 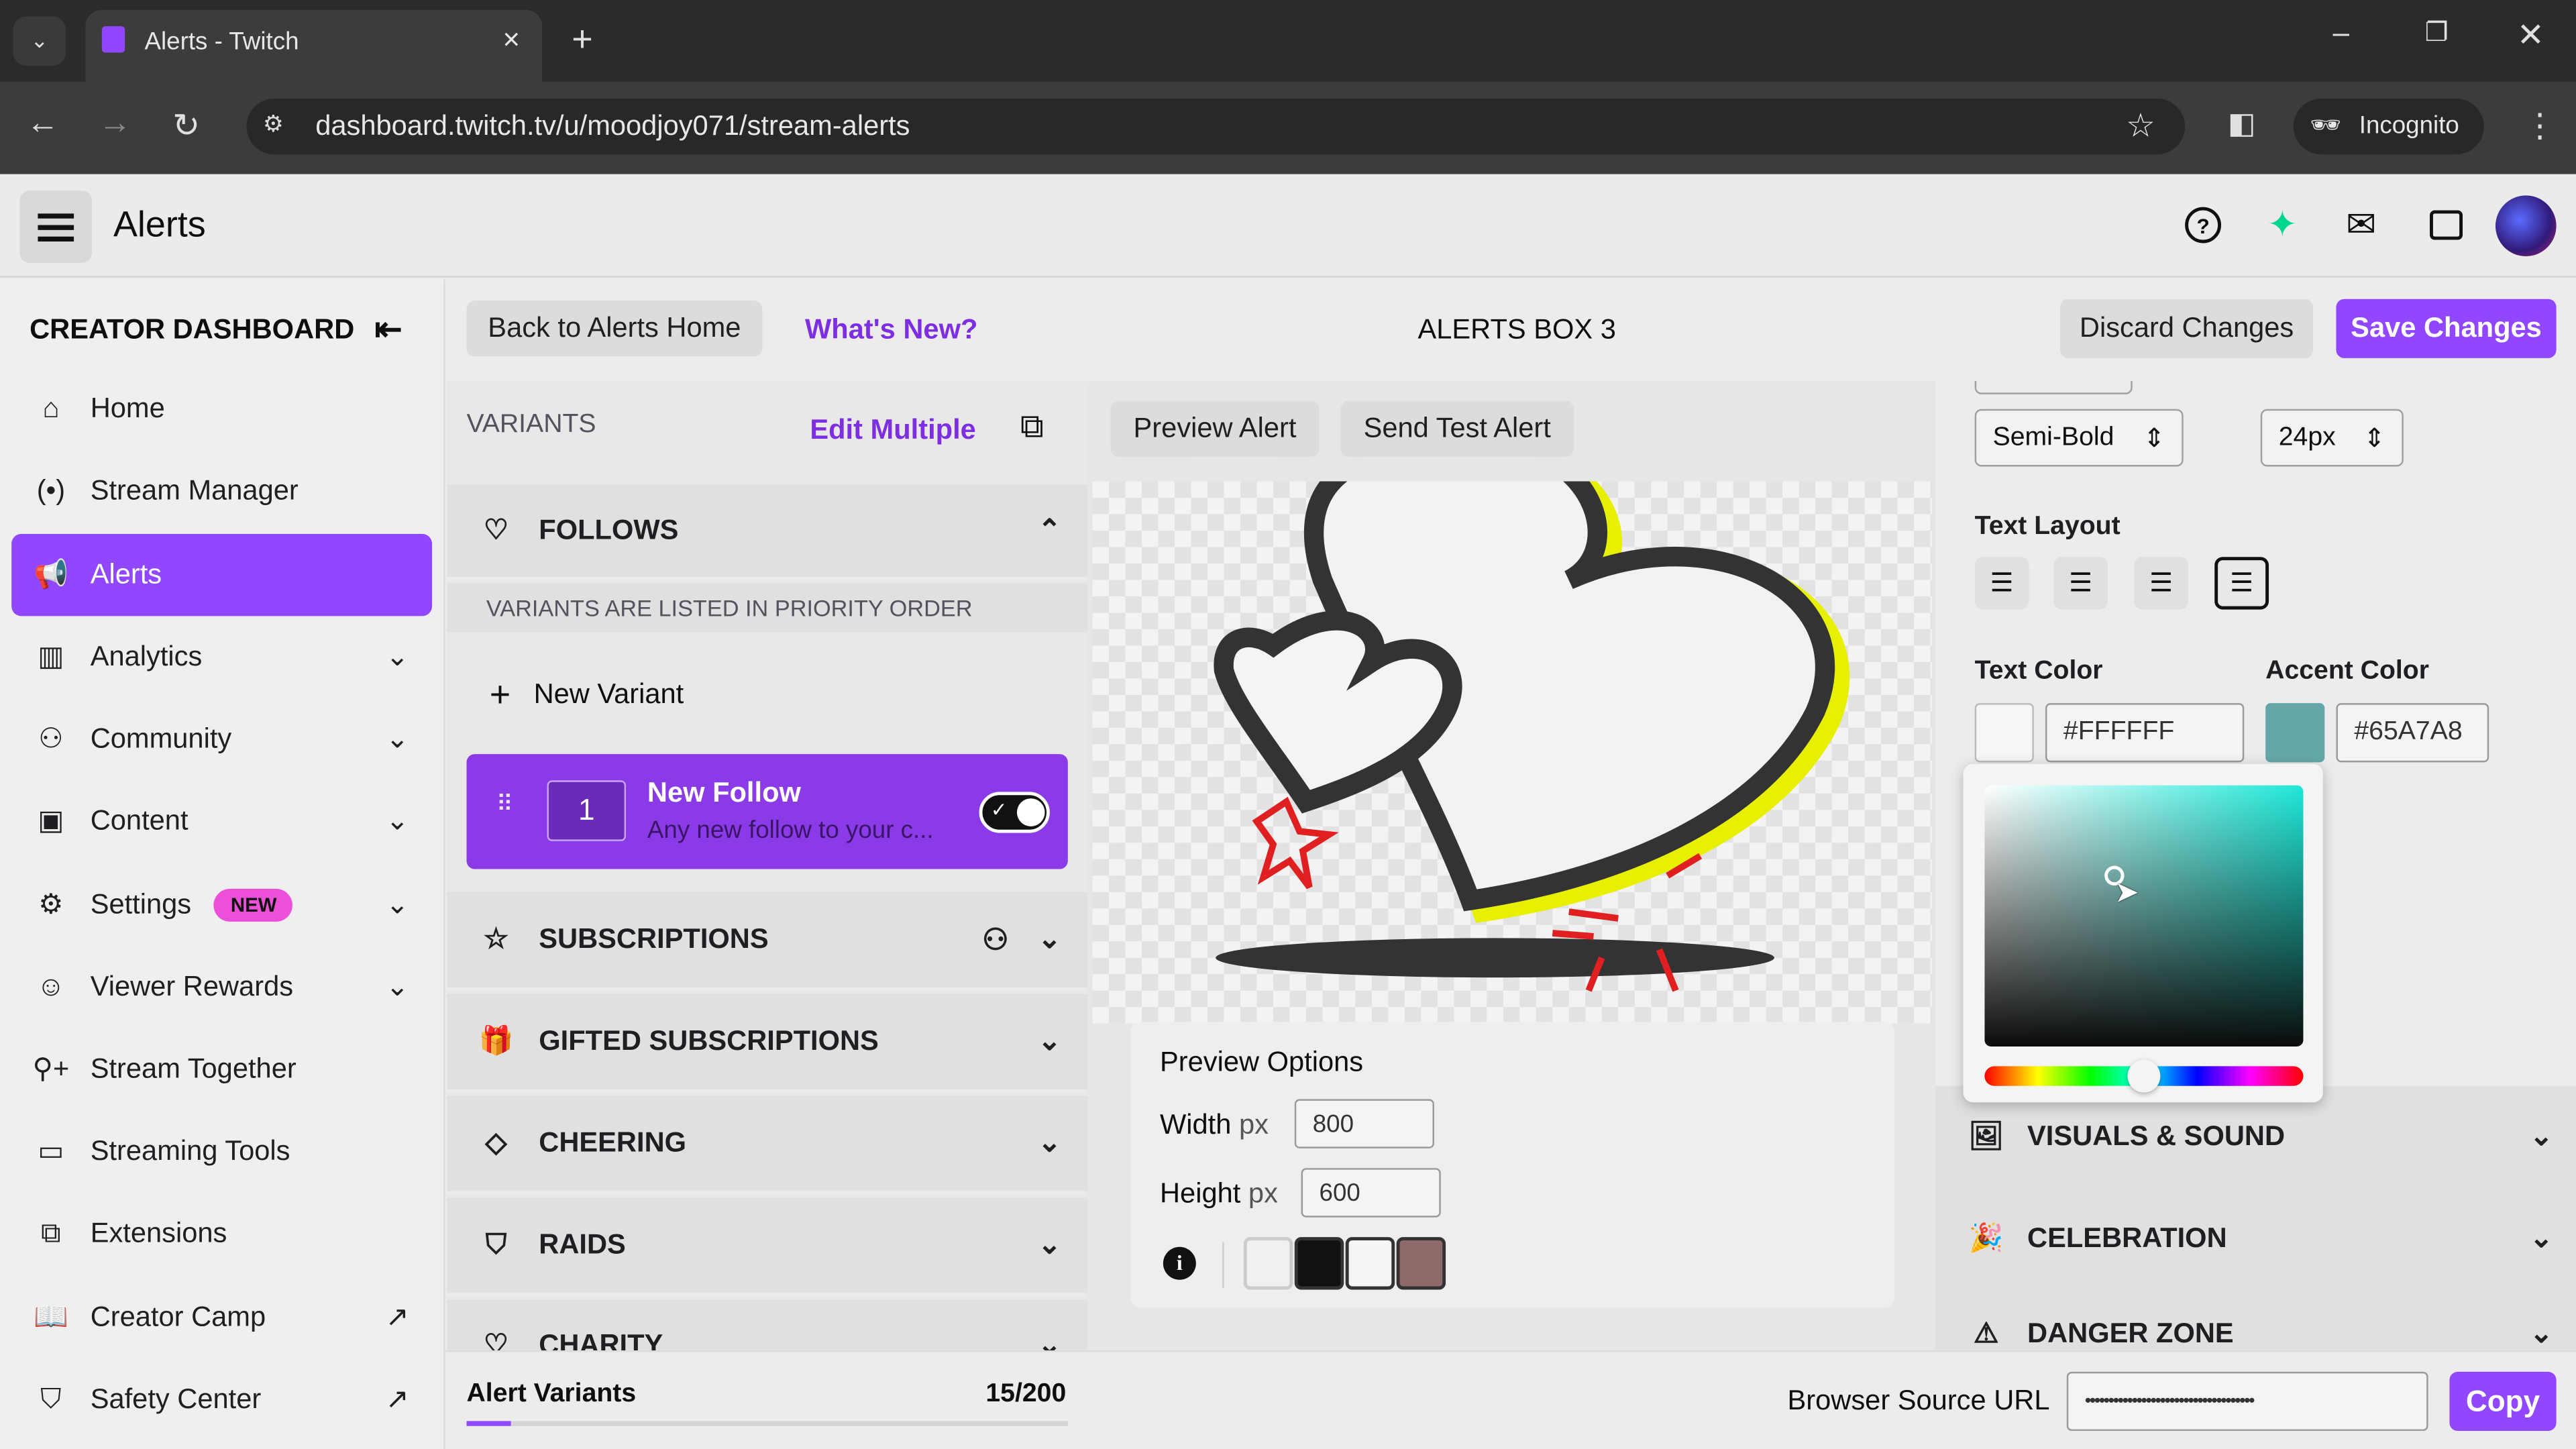 I want to click on variant-enabled-toggle: ✓, so click(x=1014, y=812).